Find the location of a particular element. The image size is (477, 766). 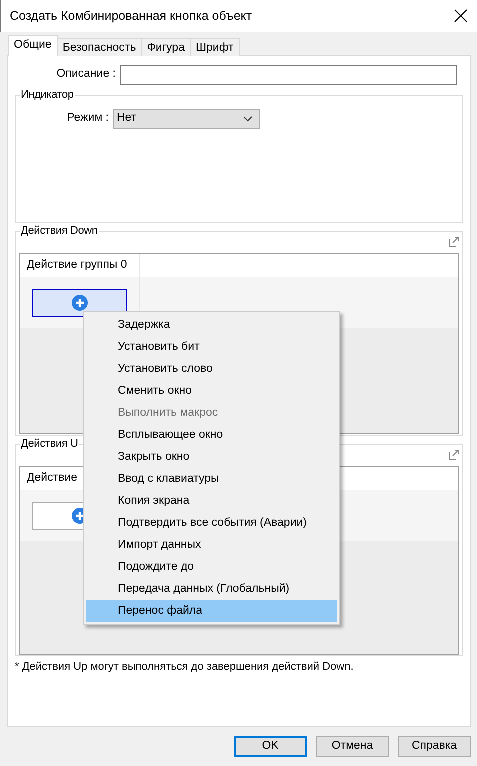

field-label: Описание : is located at coordinates (86, 74).